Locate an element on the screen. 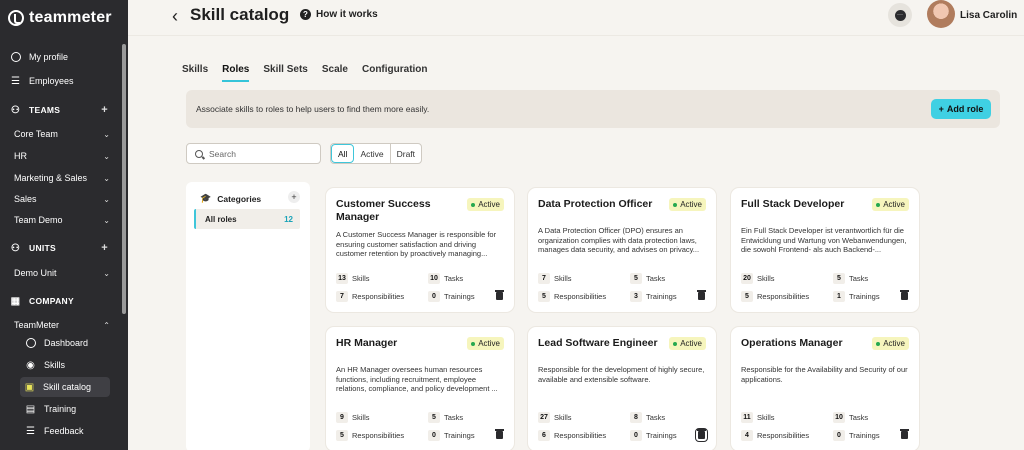  sidebar-section-units: ⚇ UNITS + is located at coordinates (60, 248).